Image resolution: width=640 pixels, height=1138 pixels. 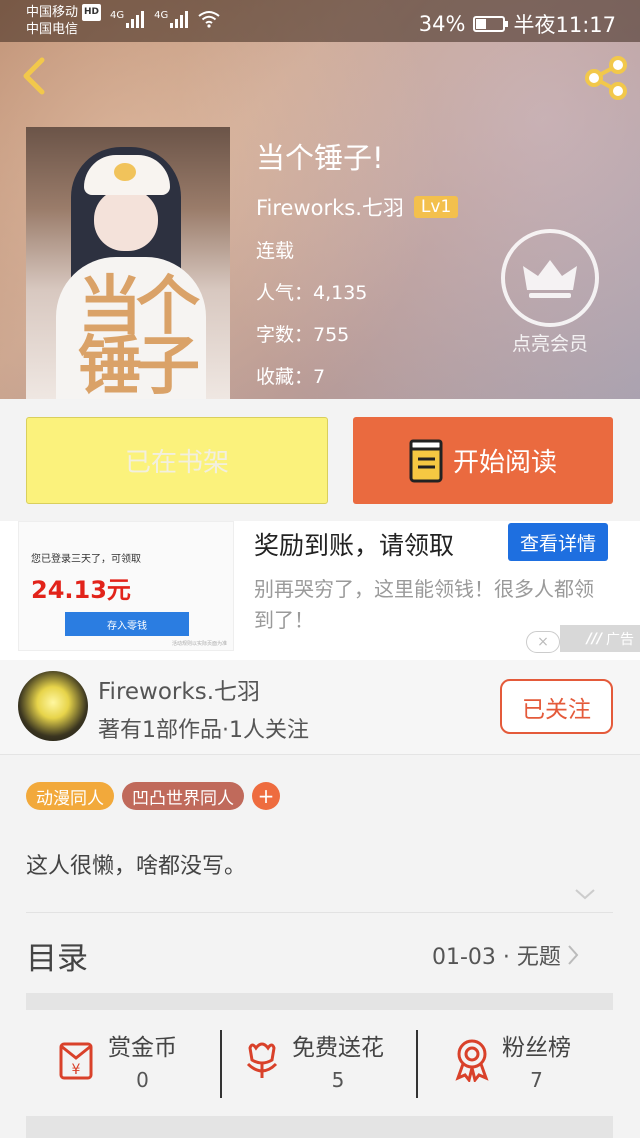 I want to click on fan-ranking-label: 粉丝榜, so click(x=536, y=1048).